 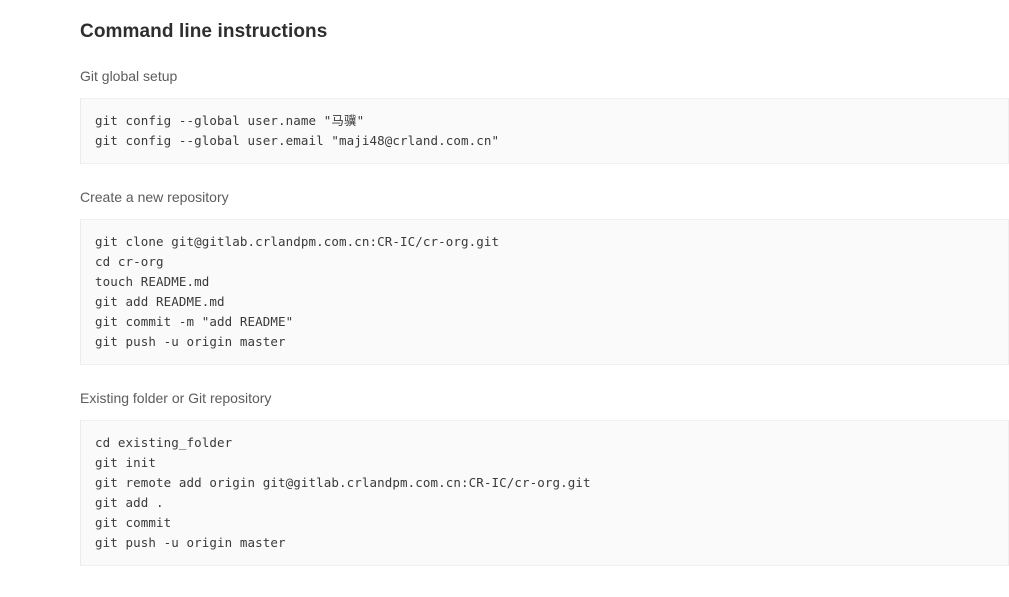 I want to click on page-title: Command line instructions, so click(x=204, y=31).